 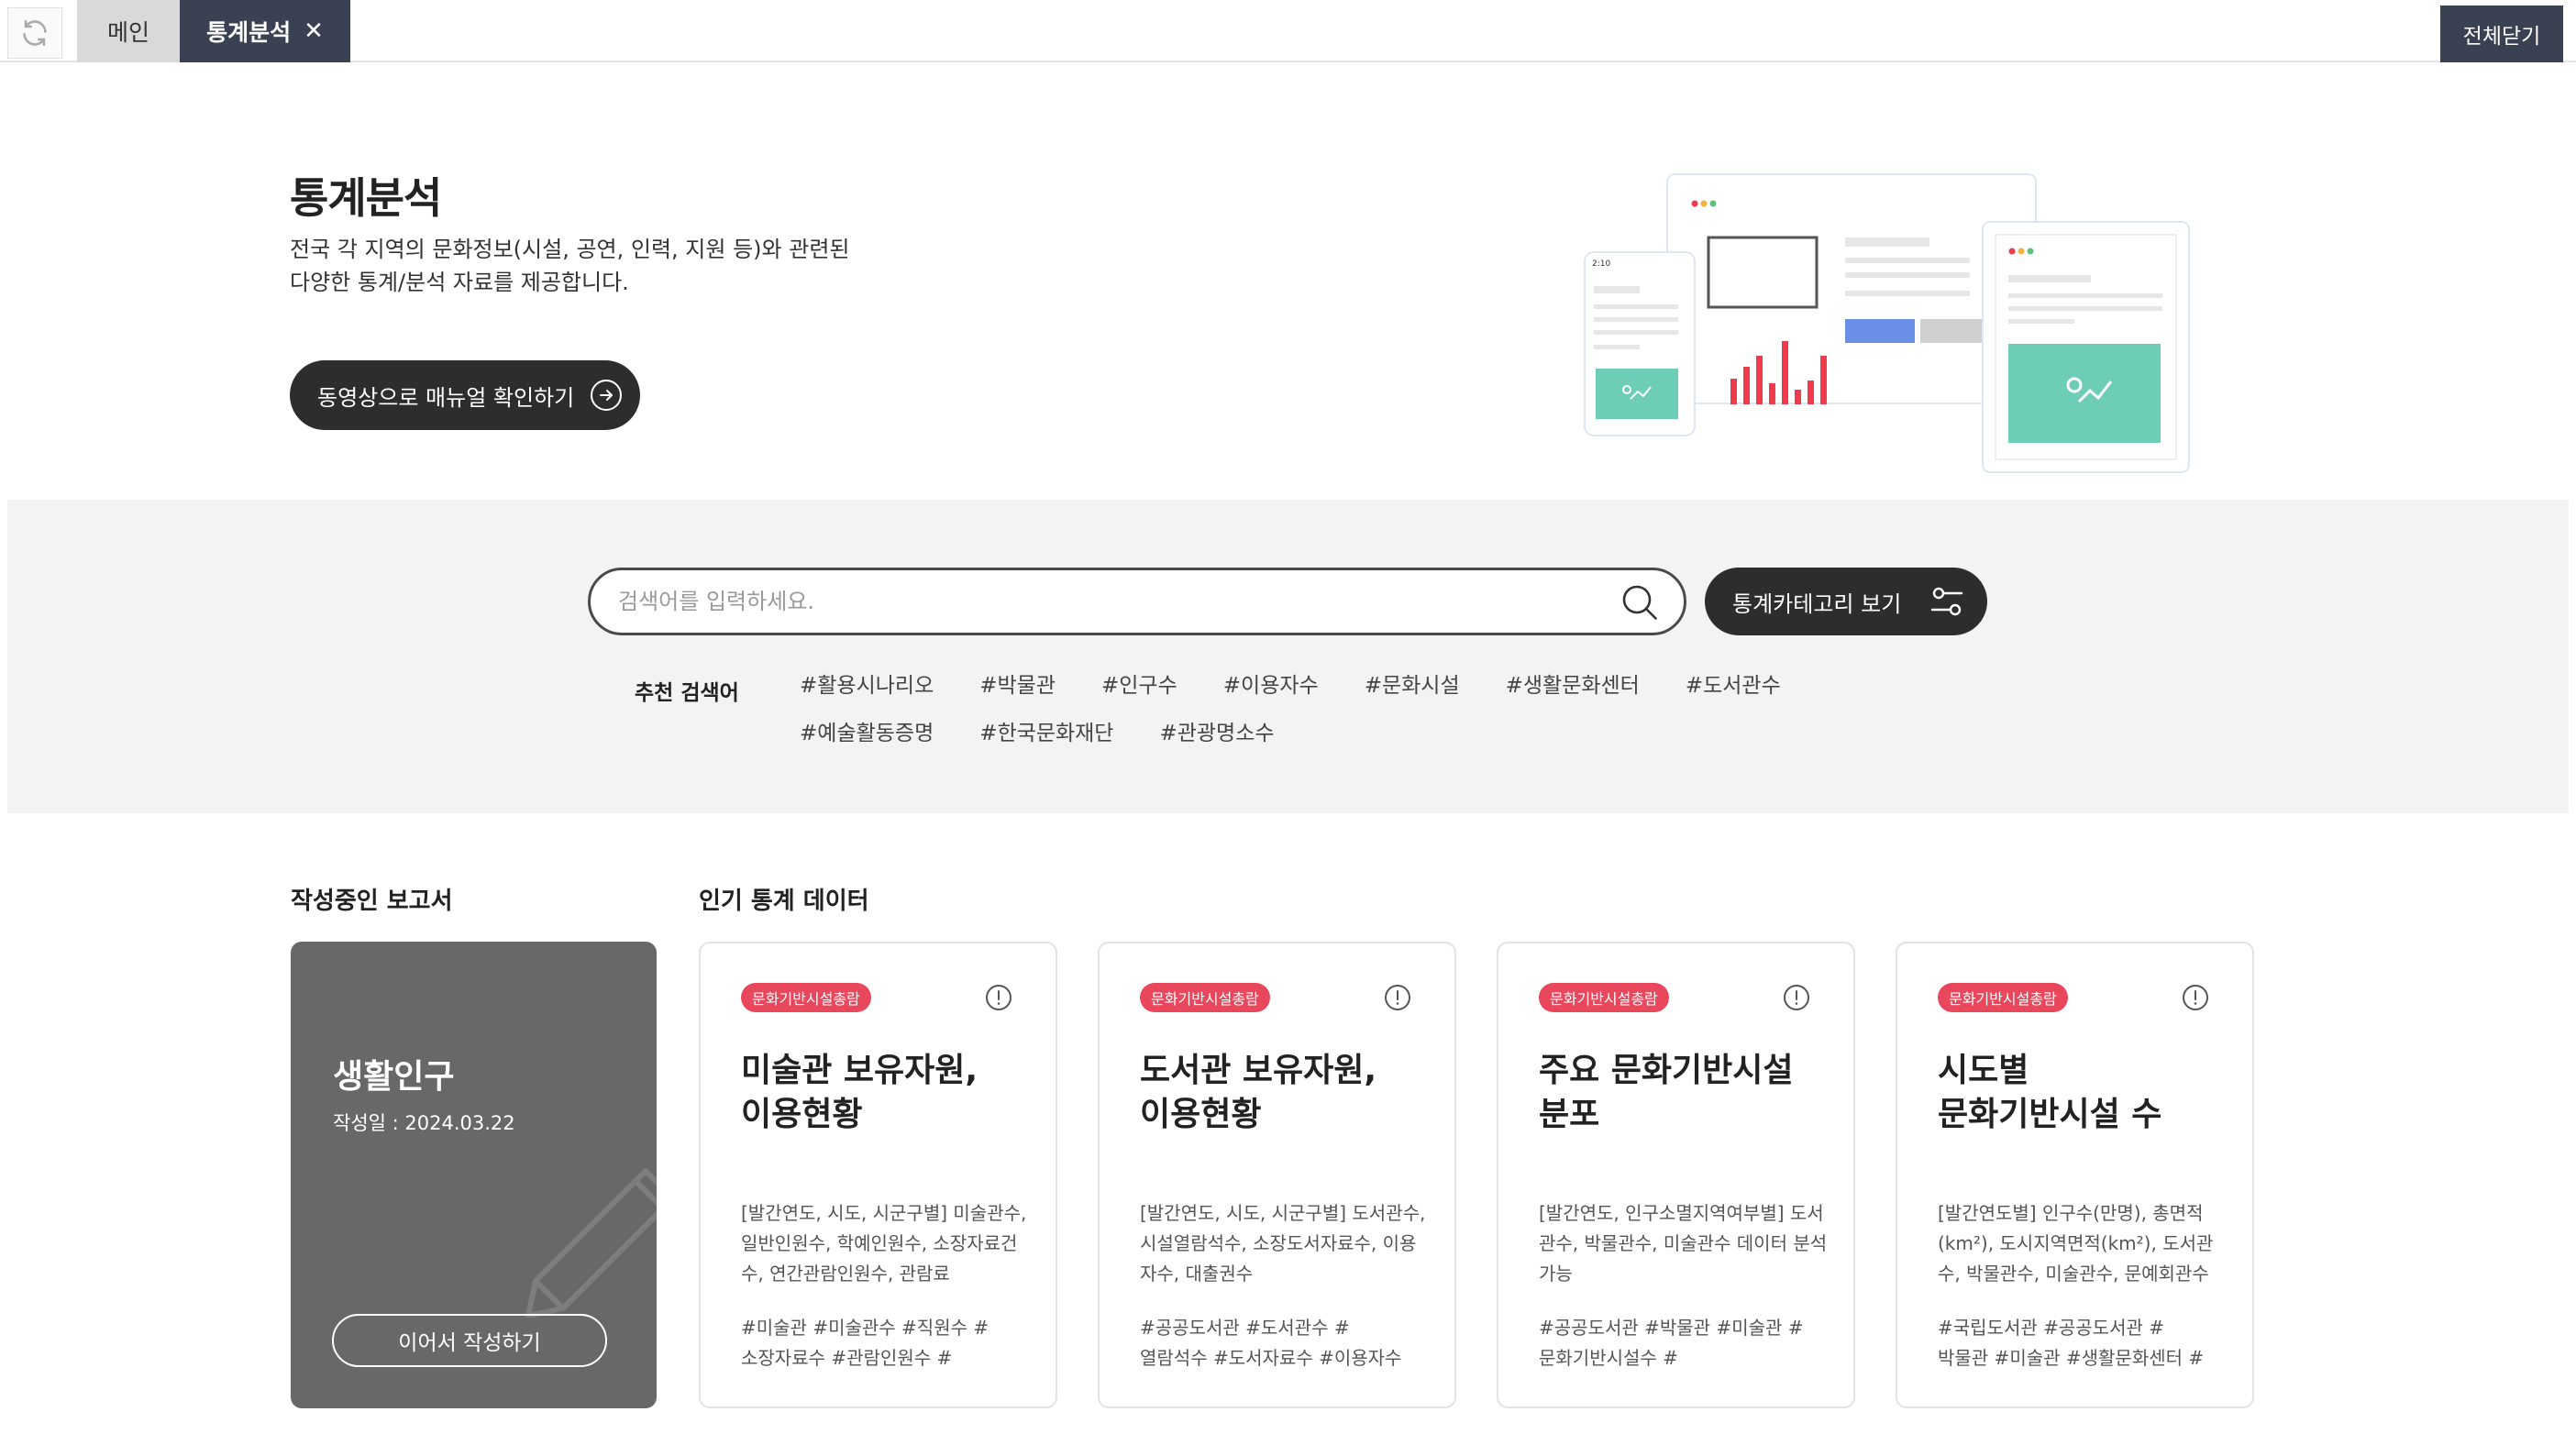 What do you see at coordinates (867, 733) in the screenshot?
I see `recommended-keyword: #예술활동증명` at bounding box center [867, 733].